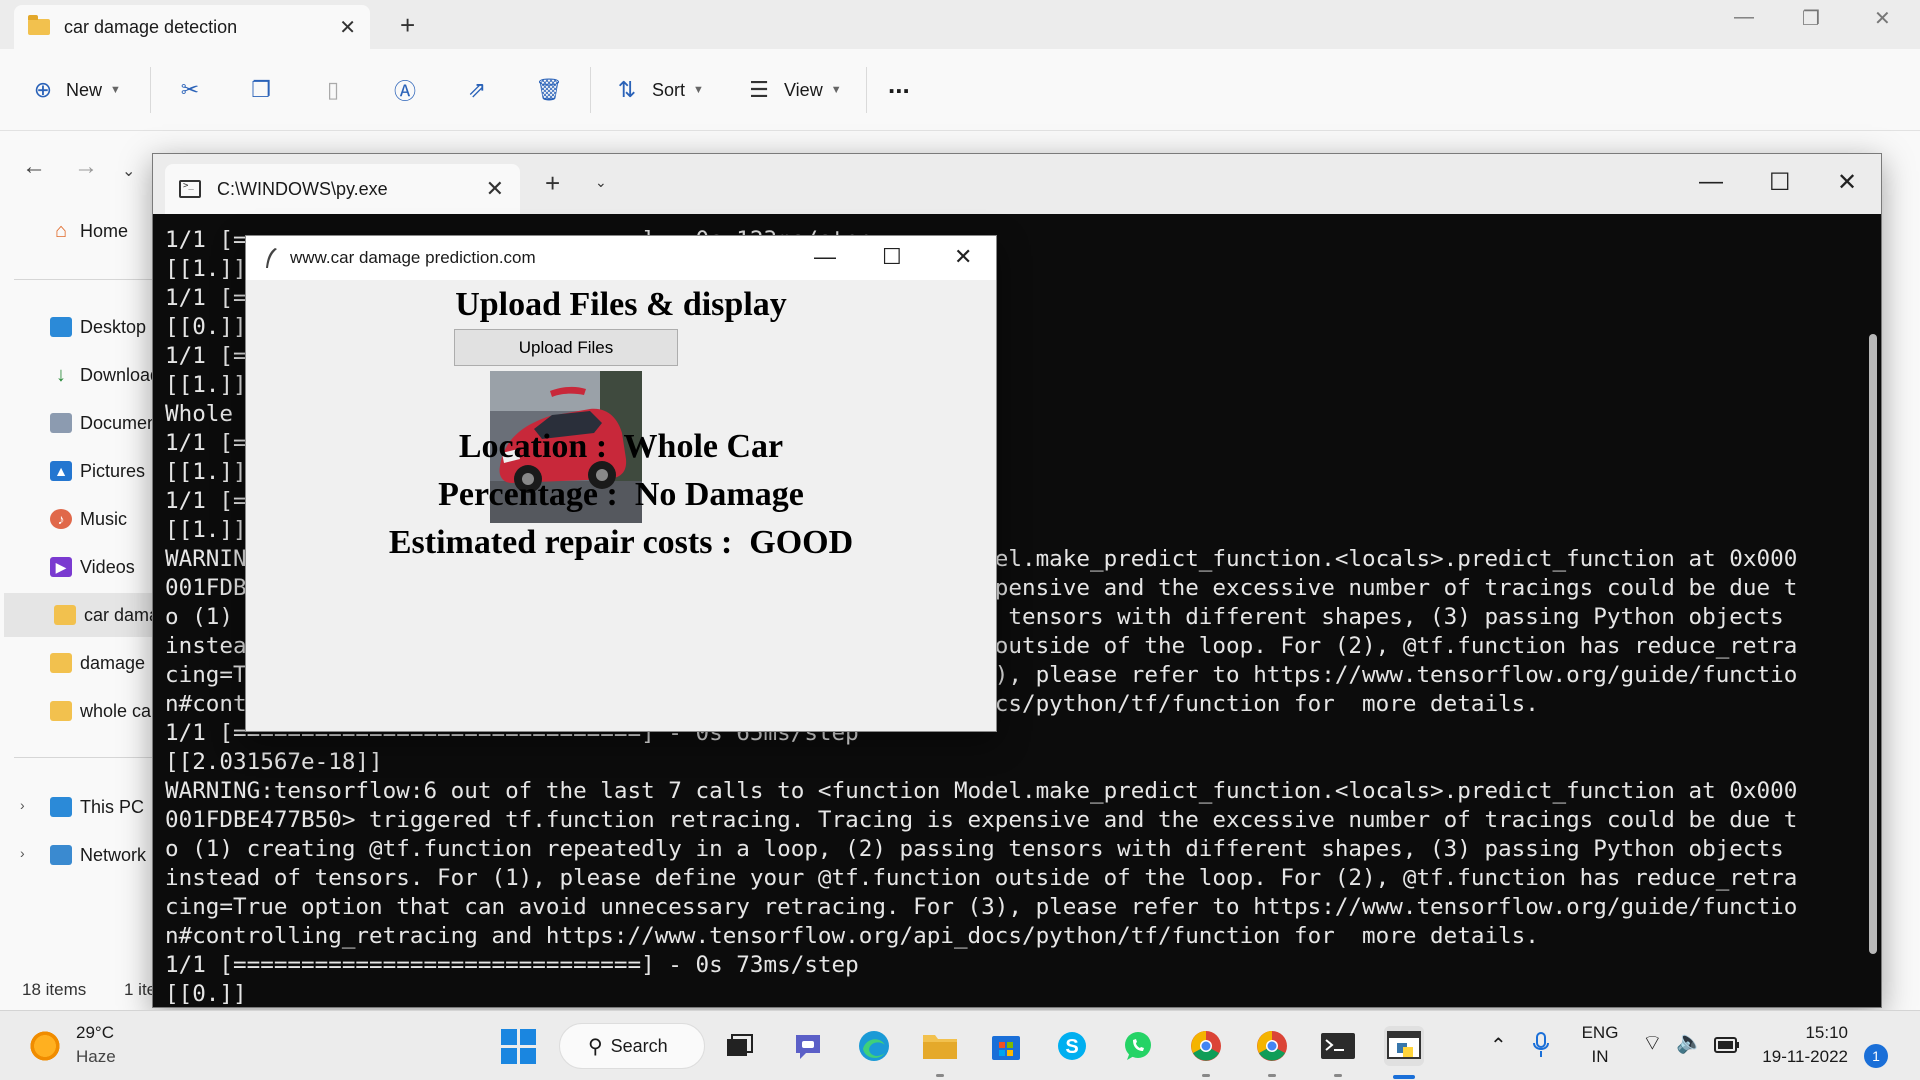  I want to click on sidebar-divider, so click(84, 279).